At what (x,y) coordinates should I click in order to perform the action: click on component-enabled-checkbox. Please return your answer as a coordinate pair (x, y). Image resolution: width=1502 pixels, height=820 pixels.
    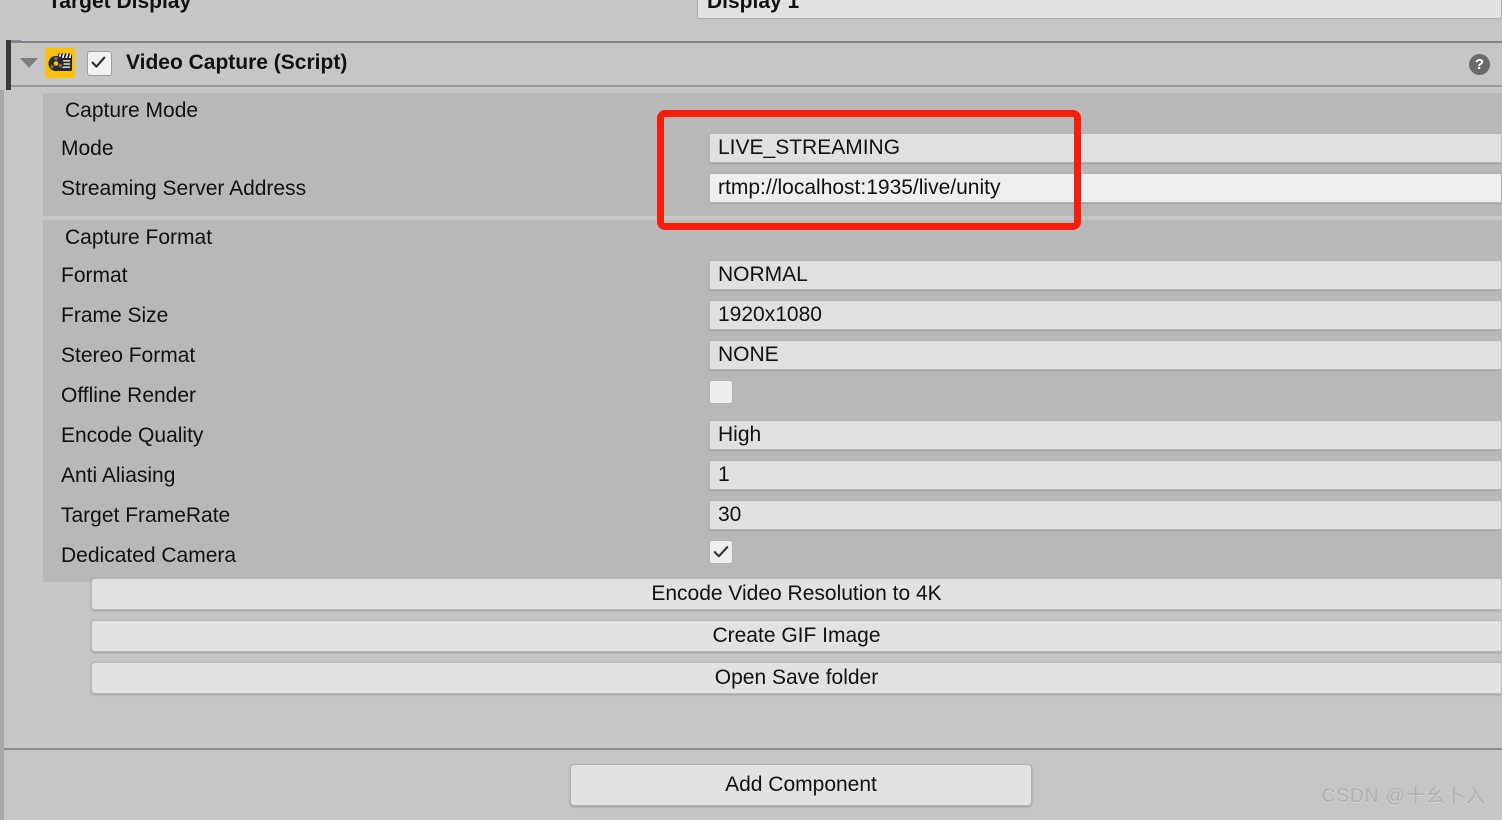
    Looking at the image, I should click on (99, 63).